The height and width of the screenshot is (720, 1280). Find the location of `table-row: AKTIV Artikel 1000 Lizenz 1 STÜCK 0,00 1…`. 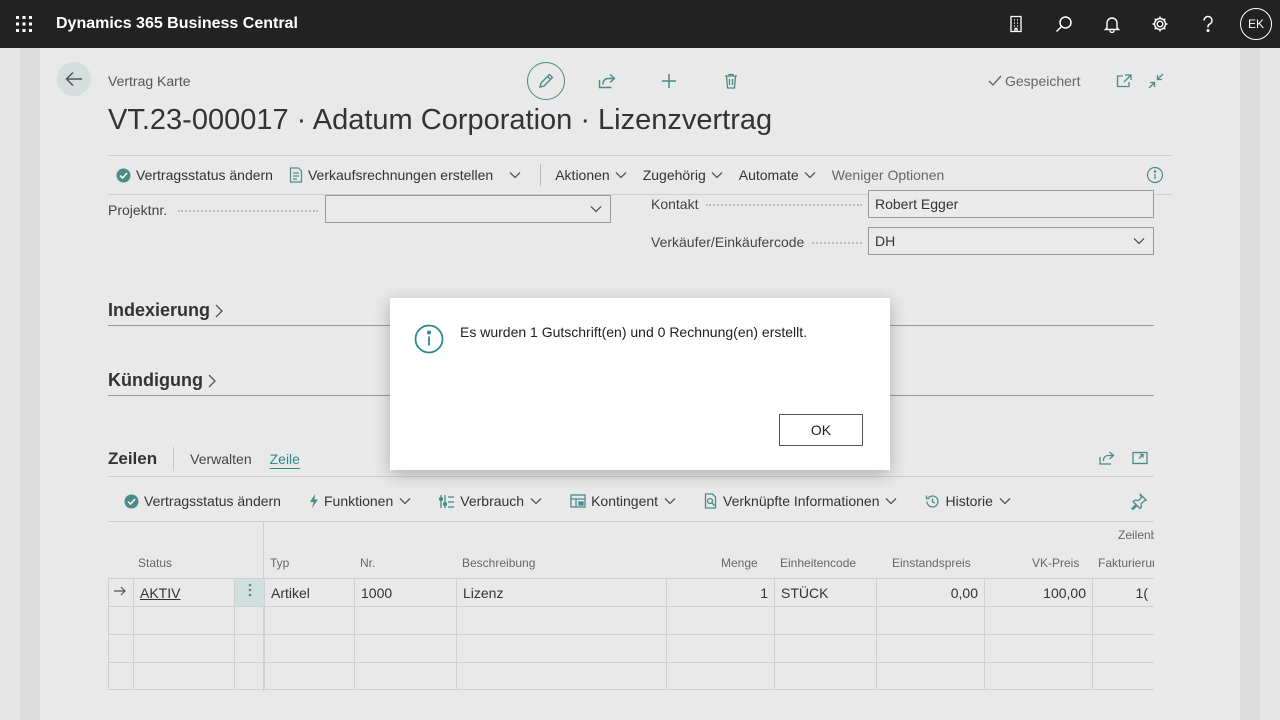

table-row: AKTIV Artikel 1000 Lizenz 1 STÜCK 0,00 1… is located at coordinates (631, 592).